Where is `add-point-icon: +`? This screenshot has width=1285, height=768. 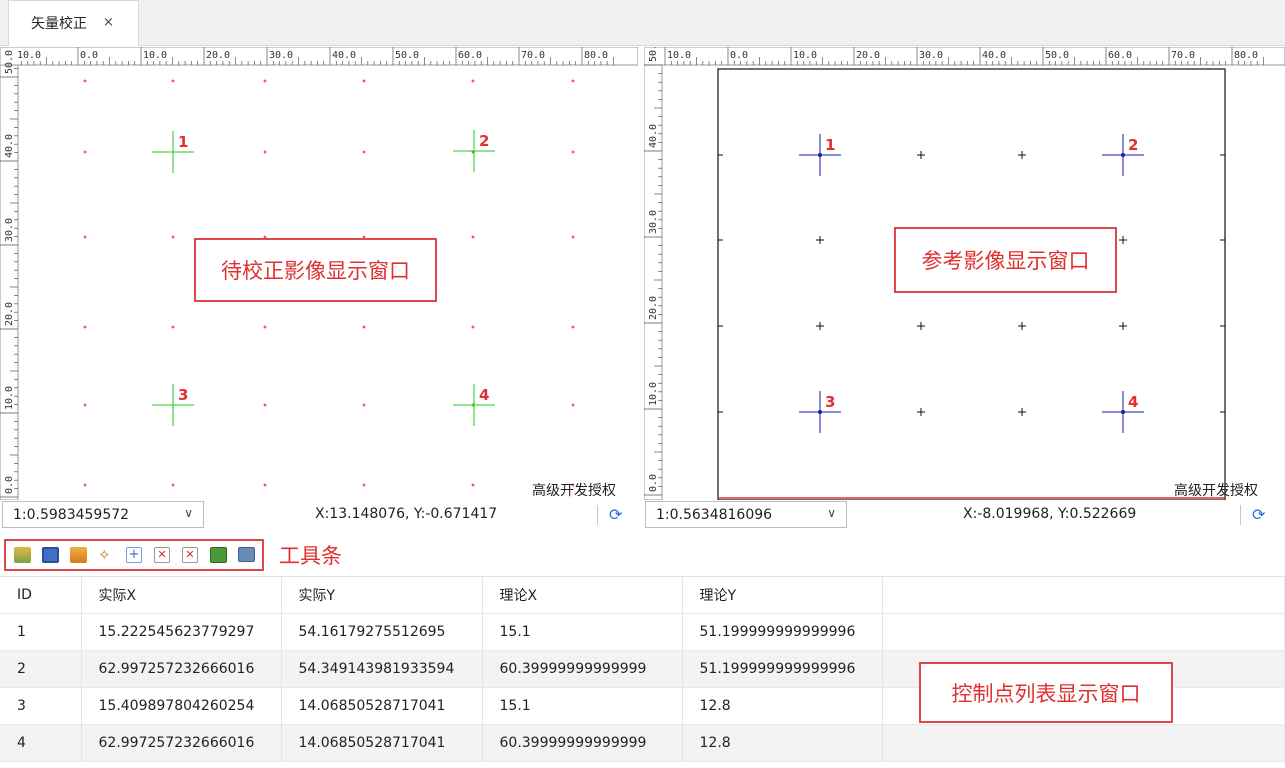 add-point-icon: + is located at coordinates (134, 555).